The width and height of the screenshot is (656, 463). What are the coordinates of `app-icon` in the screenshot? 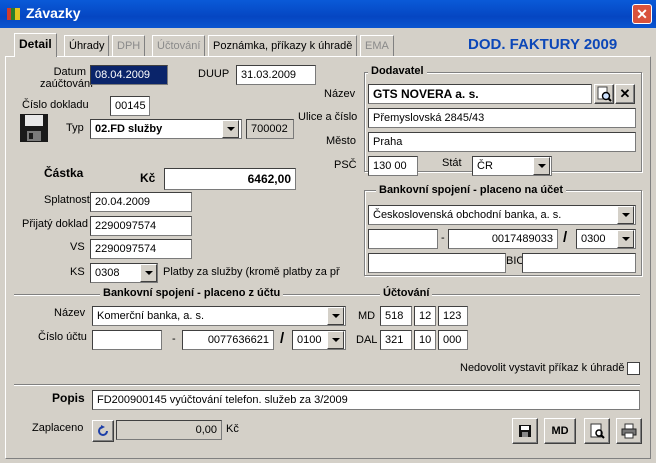 It's located at (13, 14).